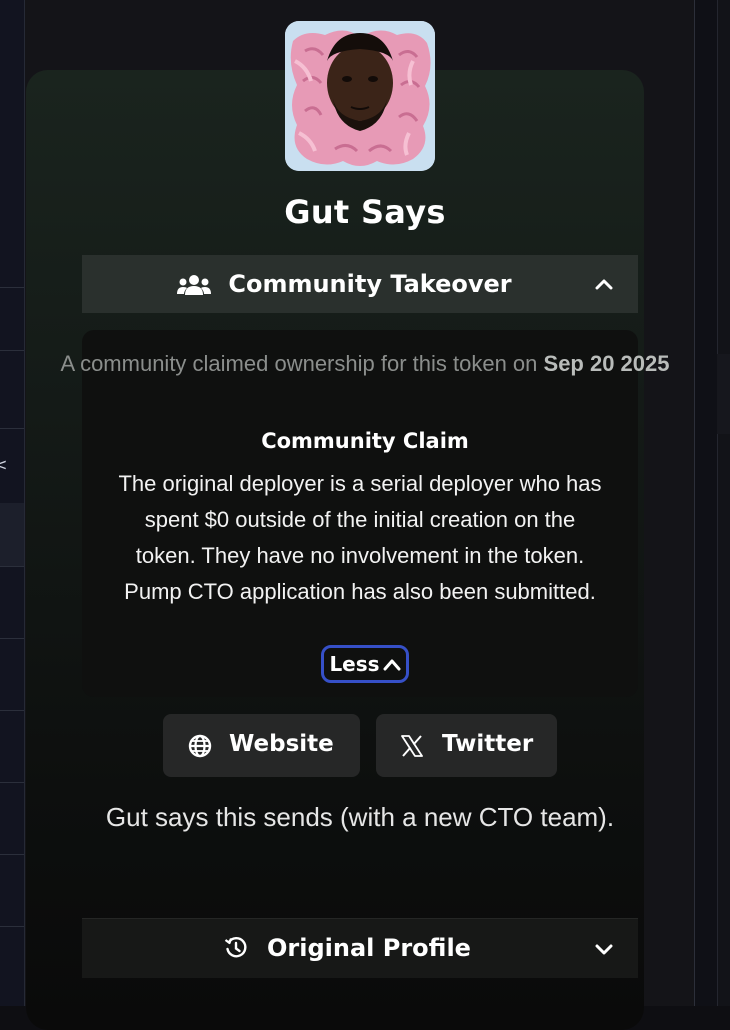 Image resolution: width=730 pixels, height=1030 pixels. I want to click on avatar-illustration, so click(360, 96).